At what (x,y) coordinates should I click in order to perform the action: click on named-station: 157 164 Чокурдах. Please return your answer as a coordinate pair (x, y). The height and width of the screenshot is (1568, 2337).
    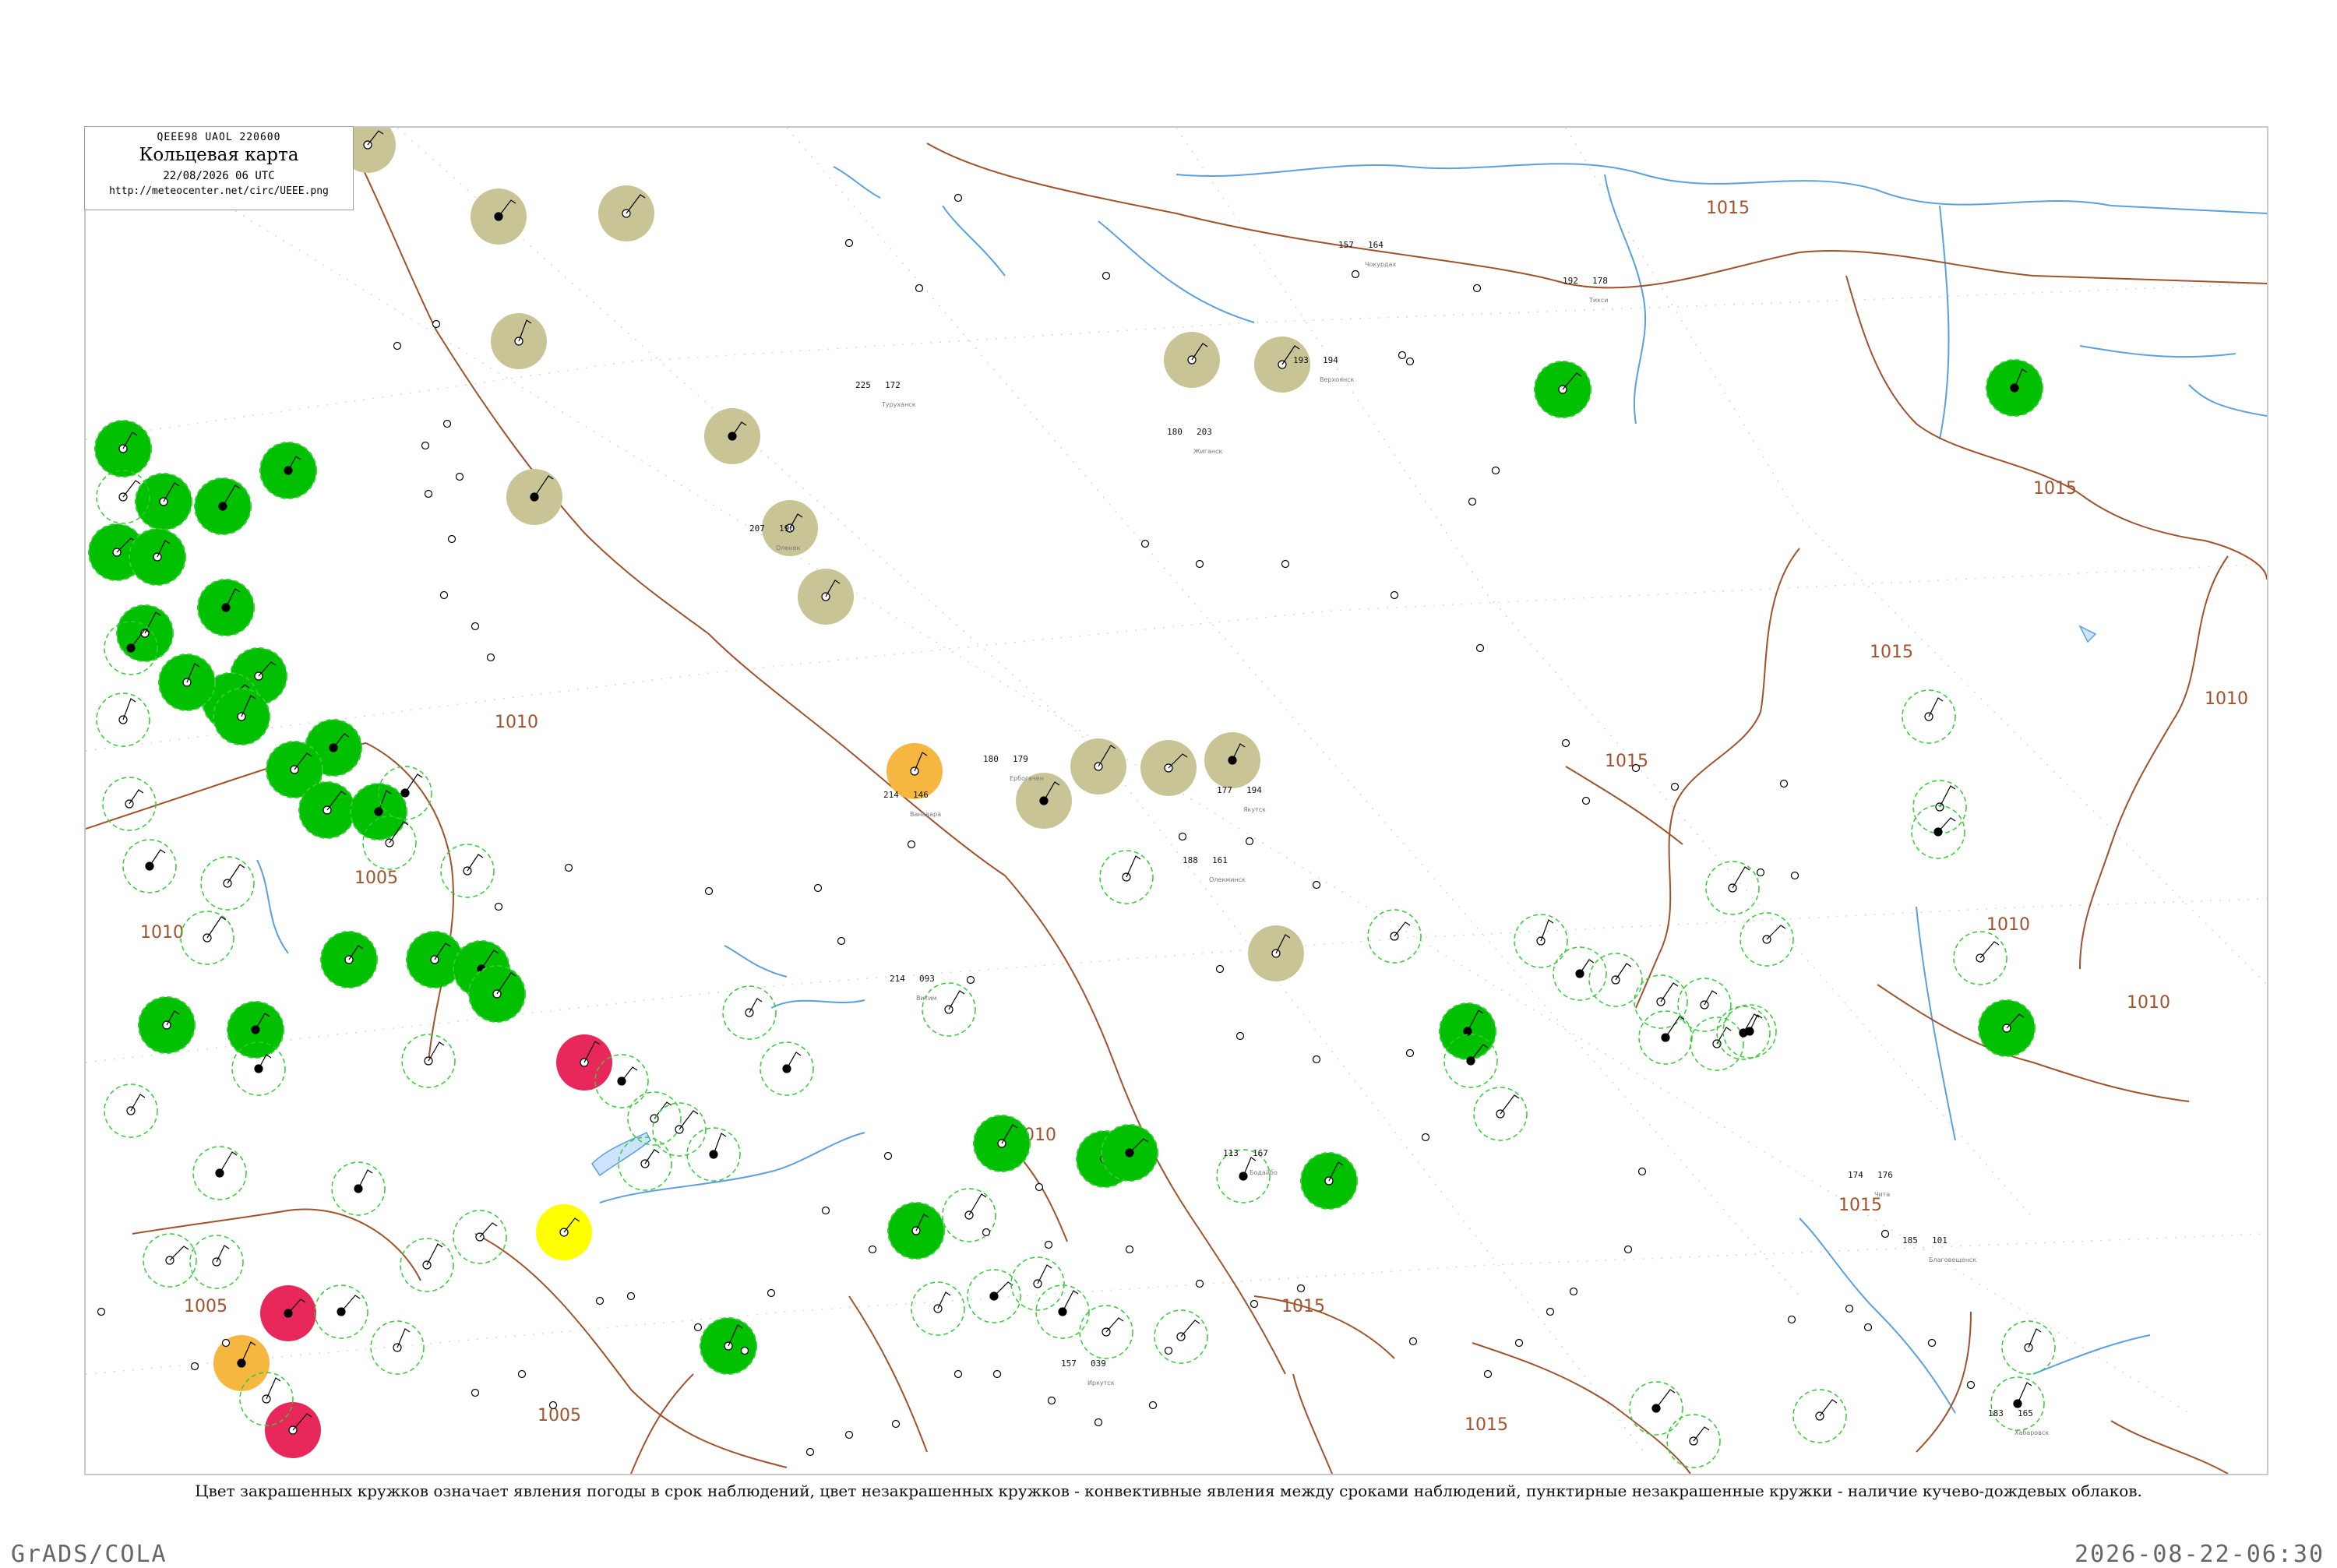
    Looking at the image, I should click on (1367, 254).